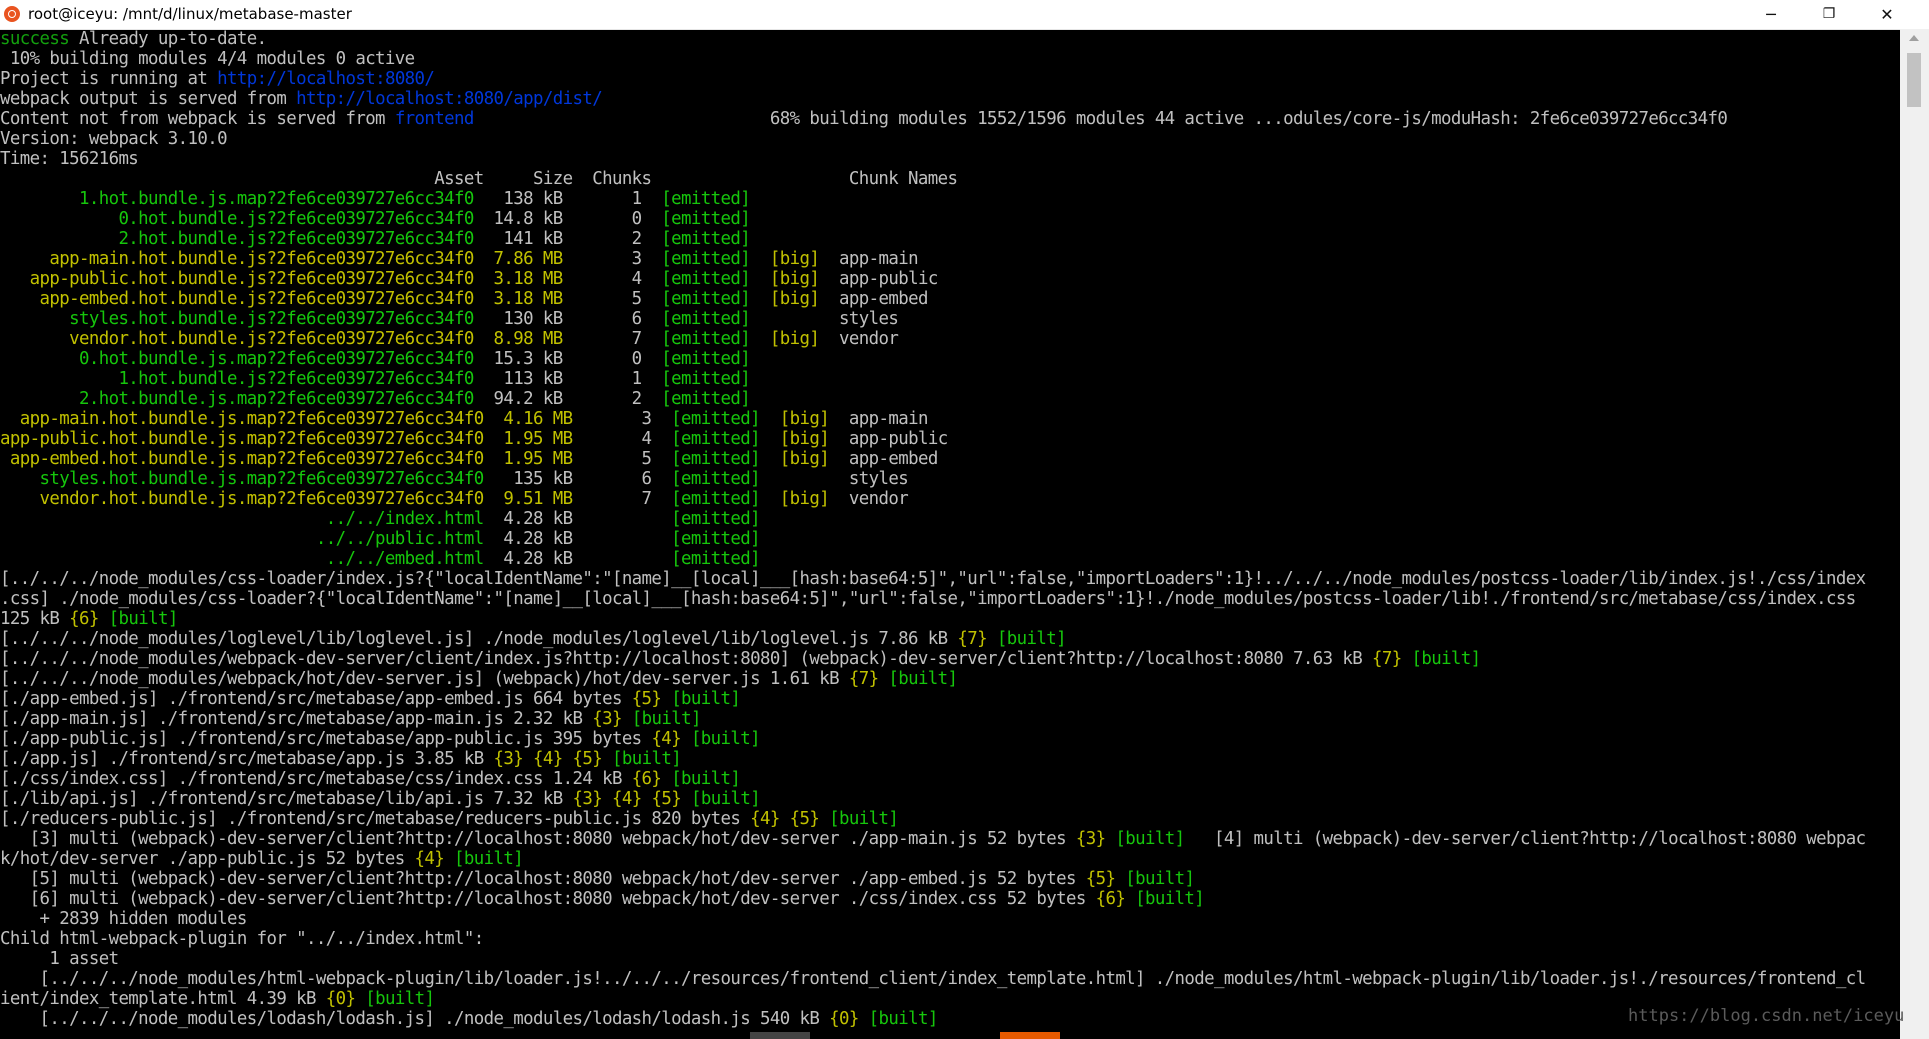 The height and width of the screenshot is (1039, 1929). What do you see at coordinates (1914, 38) in the screenshot?
I see `scroll-up-icon` at bounding box center [1914, 38].